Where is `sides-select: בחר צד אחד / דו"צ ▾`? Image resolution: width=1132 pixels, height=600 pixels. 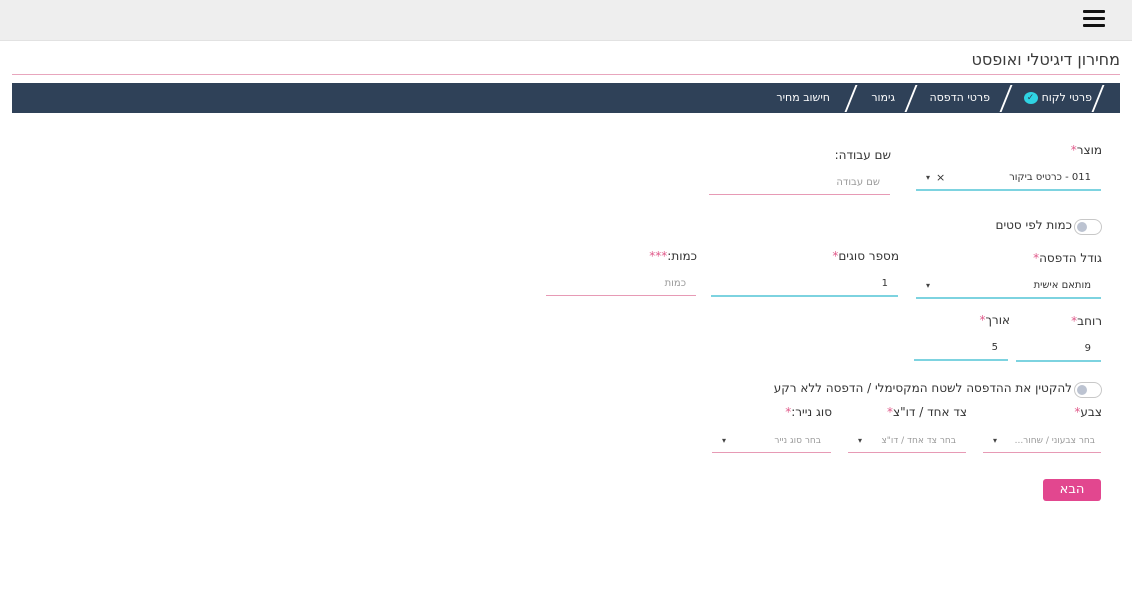
sides-select: בחר צד אחד / דו"צ ▾ is located at coordinates (907, 441).